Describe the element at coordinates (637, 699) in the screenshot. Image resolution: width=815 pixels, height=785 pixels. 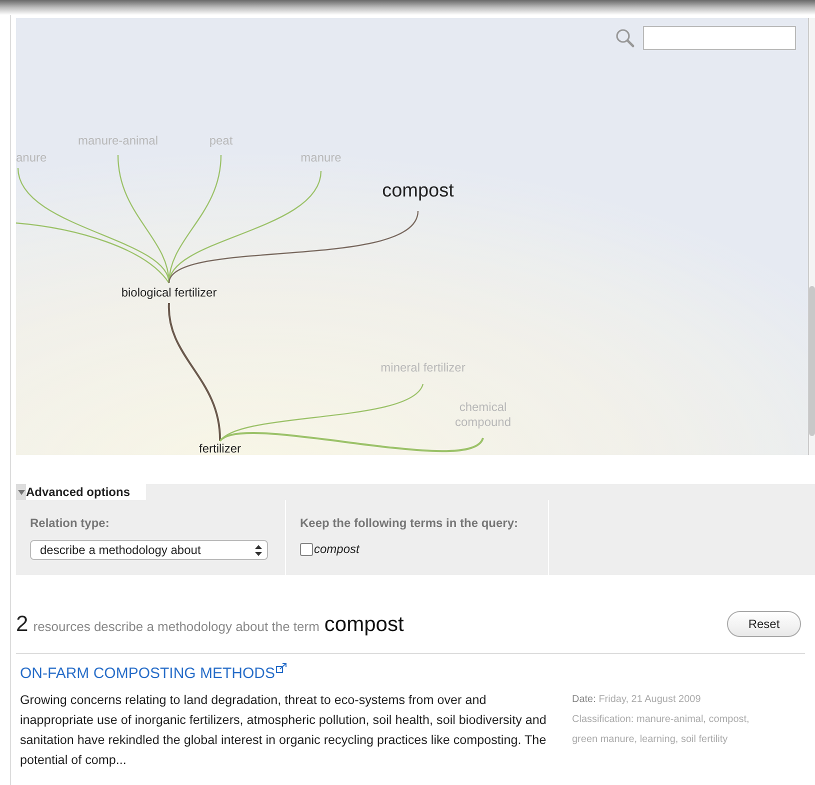
I see `result-date: Date: Friday, 21 August 2009` at that location.